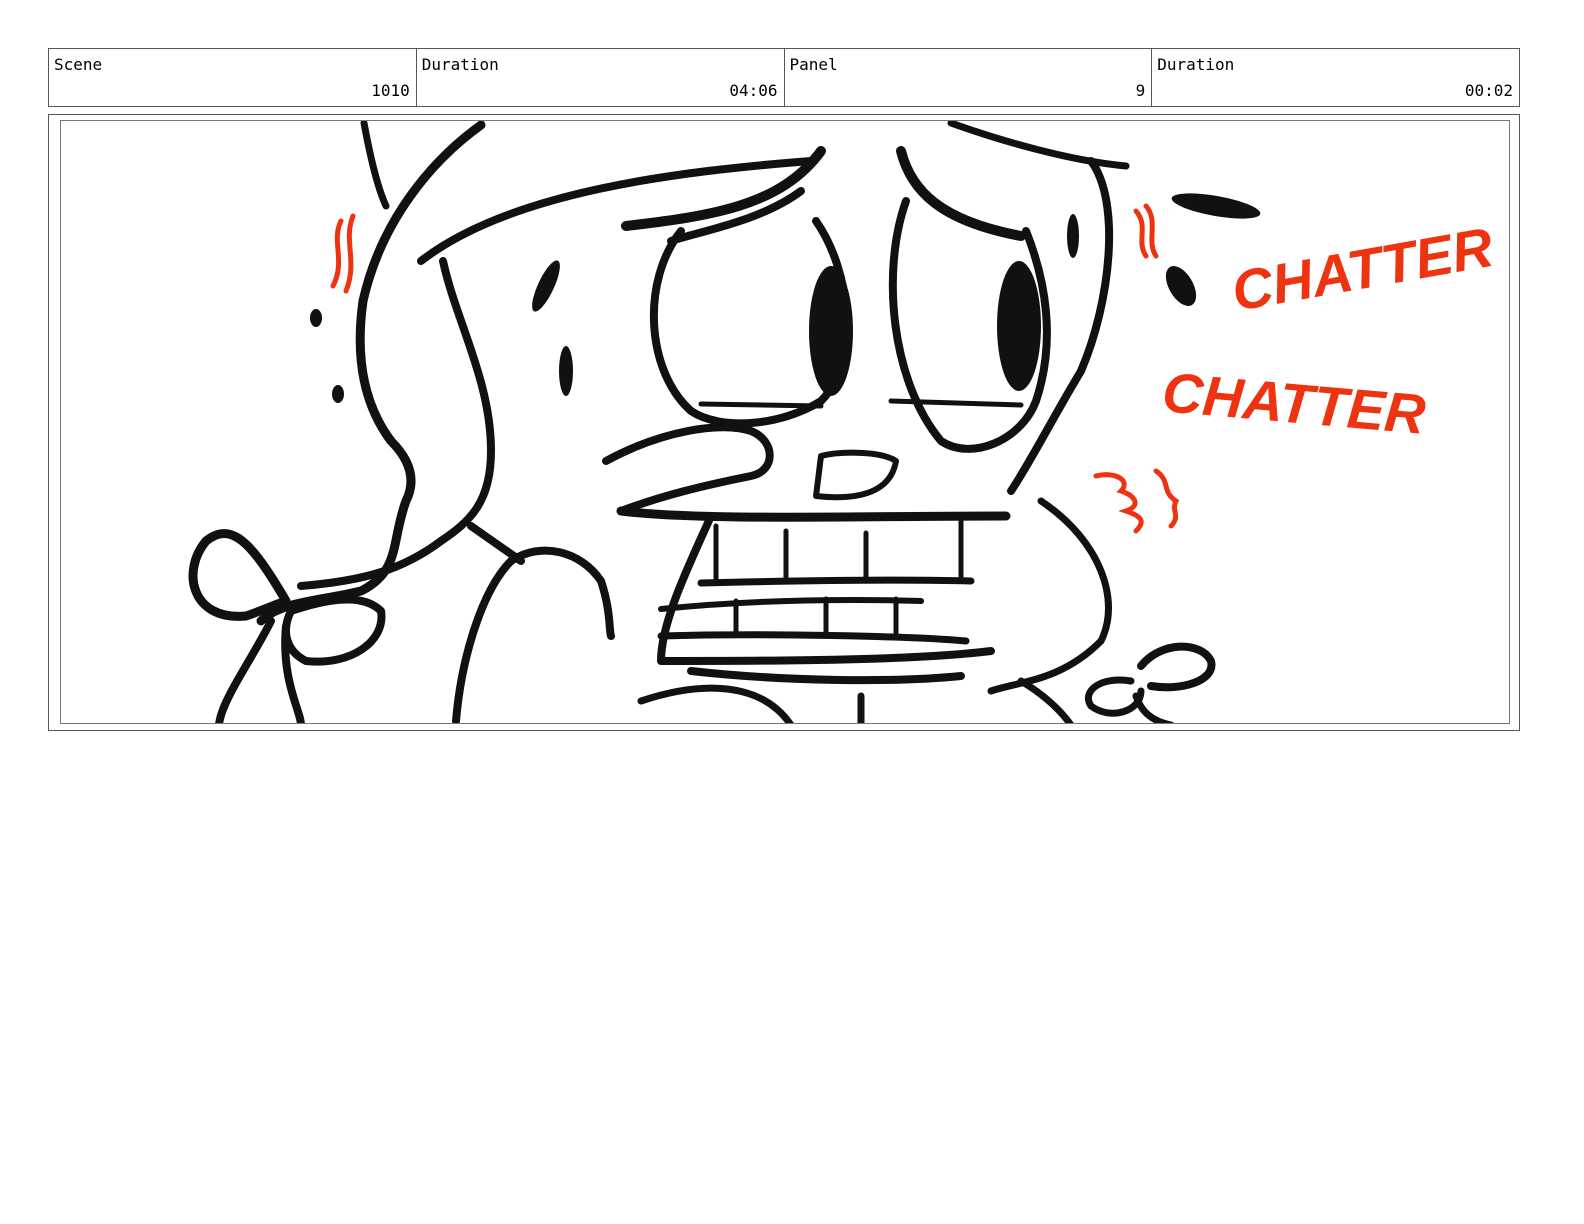 The height and width of the screenshot is (1224, 1584). What do you see at coordinates (460, 64) in the screenshot?
I see `scene-duration-label: Duration` at bounding box center [460, 64].